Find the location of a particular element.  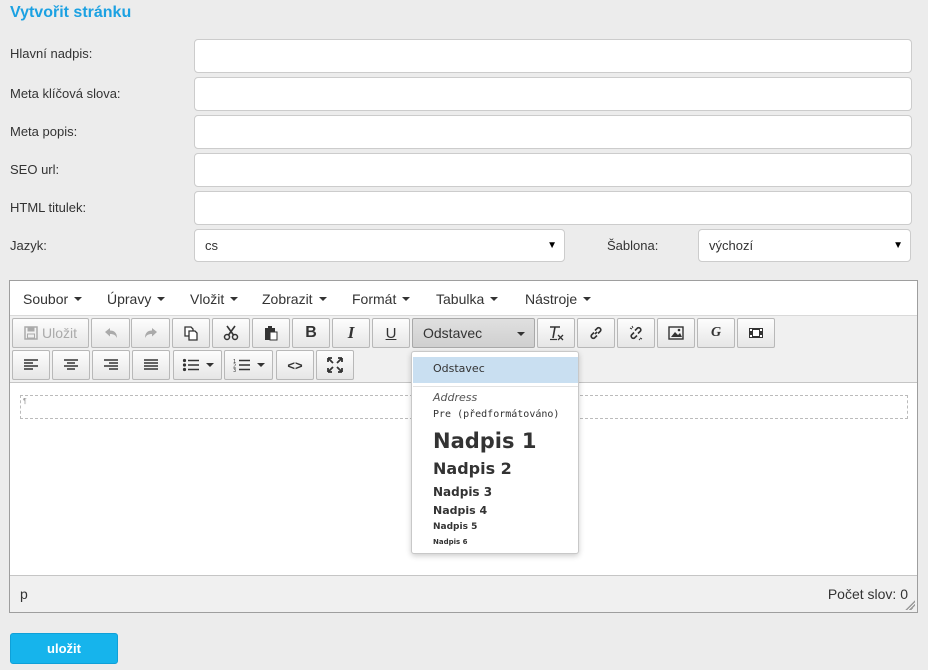

html-title-input is located at coordinates (553, 208).